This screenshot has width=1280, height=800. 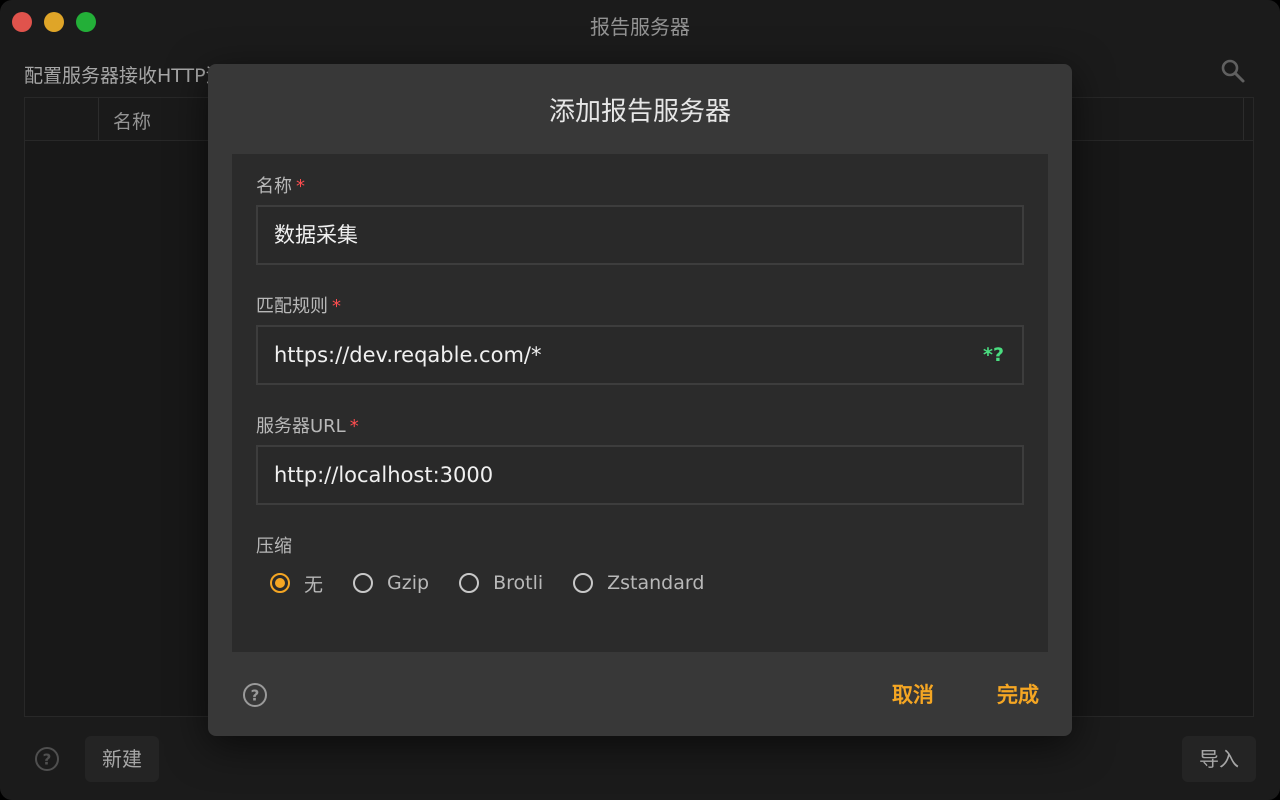 I want to click on compression-option-zstandard: Zstandard, so click(x=638, y=583).